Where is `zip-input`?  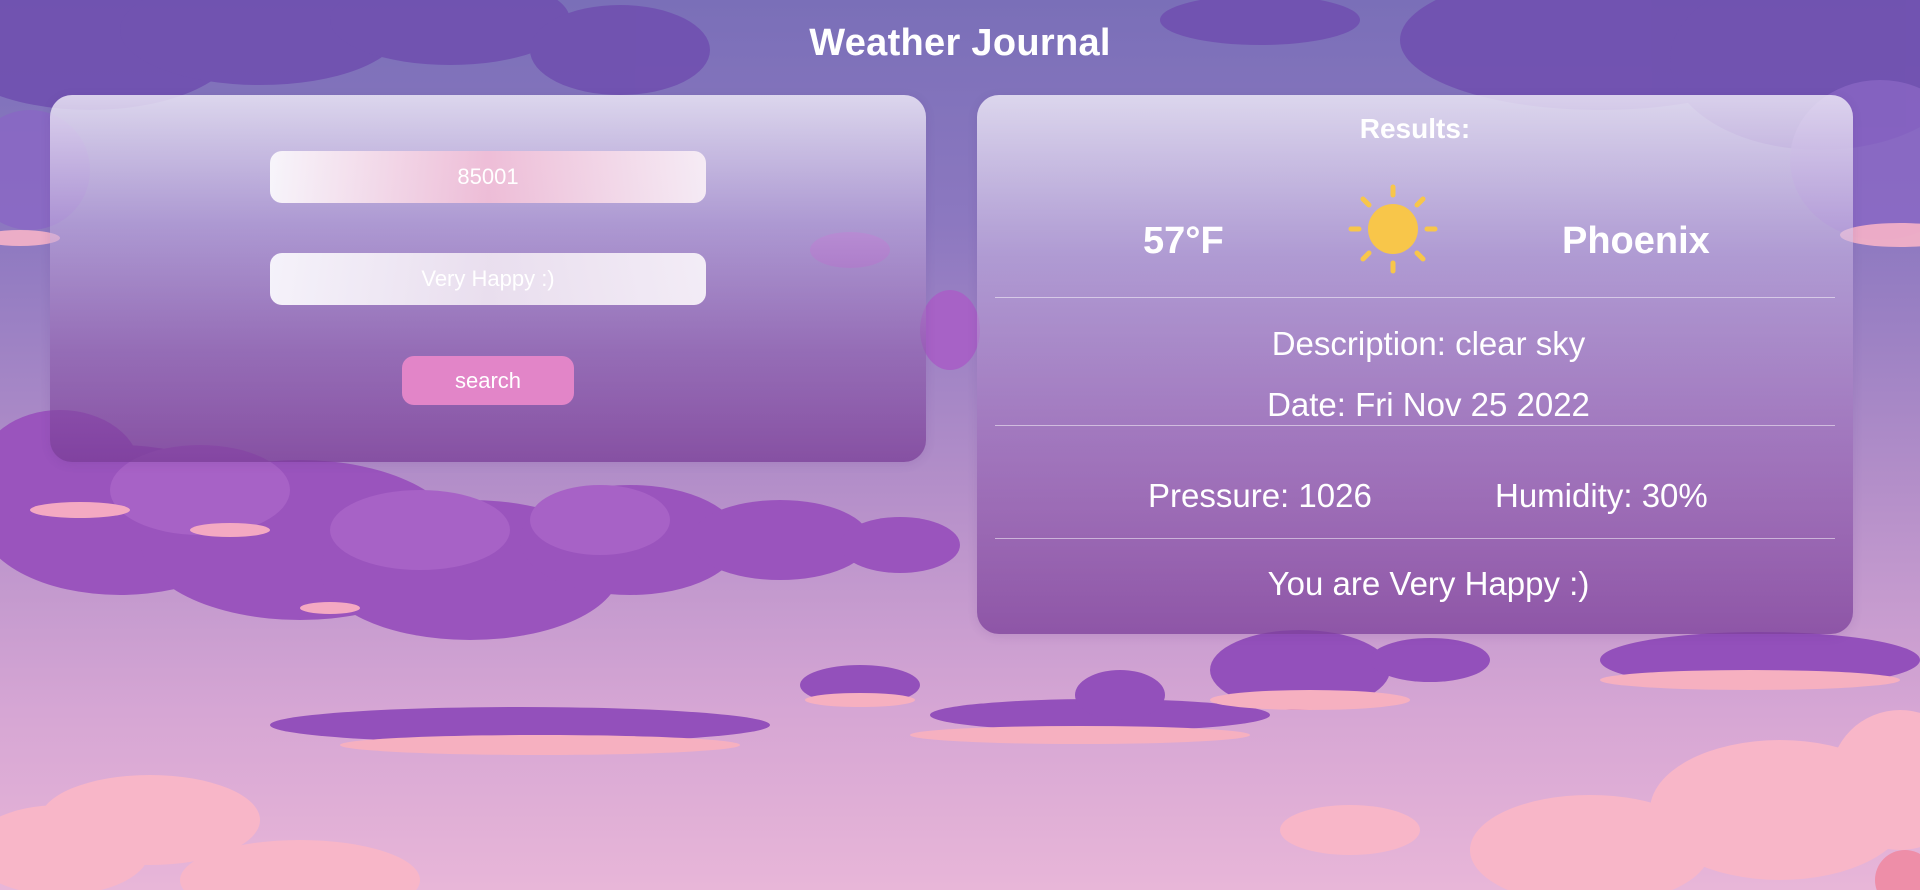 zip-input is located at coordinates (488, 177).